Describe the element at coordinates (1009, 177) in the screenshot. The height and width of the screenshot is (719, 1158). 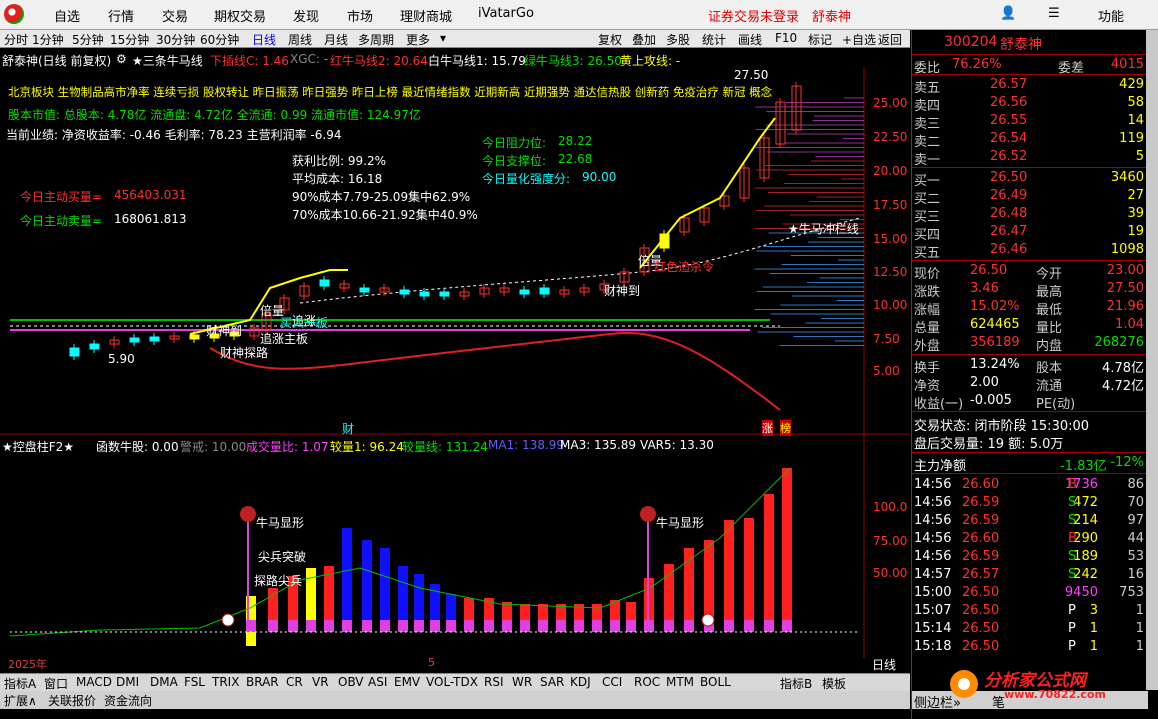
I see `bid-price: 26.50` at that location.